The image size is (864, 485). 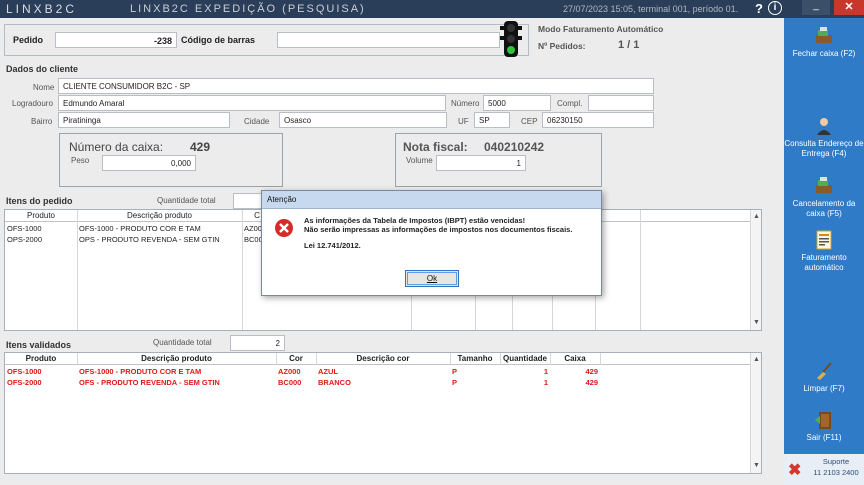 I want to click on n-pedidos-value: 1 / 1, so click(x=629, y=45).